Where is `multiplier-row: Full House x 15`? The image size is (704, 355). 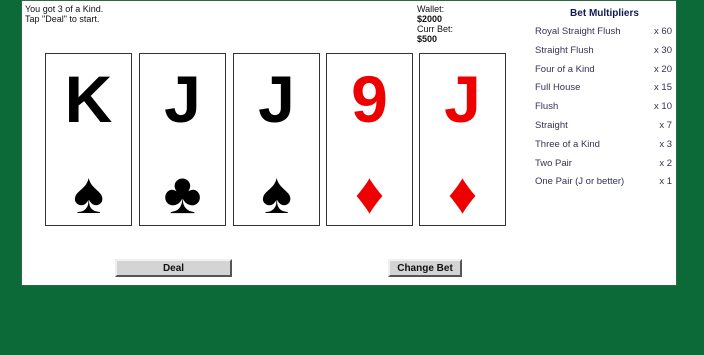
multiplier-row: Full House x 15 is located at coordinates (604, 88).